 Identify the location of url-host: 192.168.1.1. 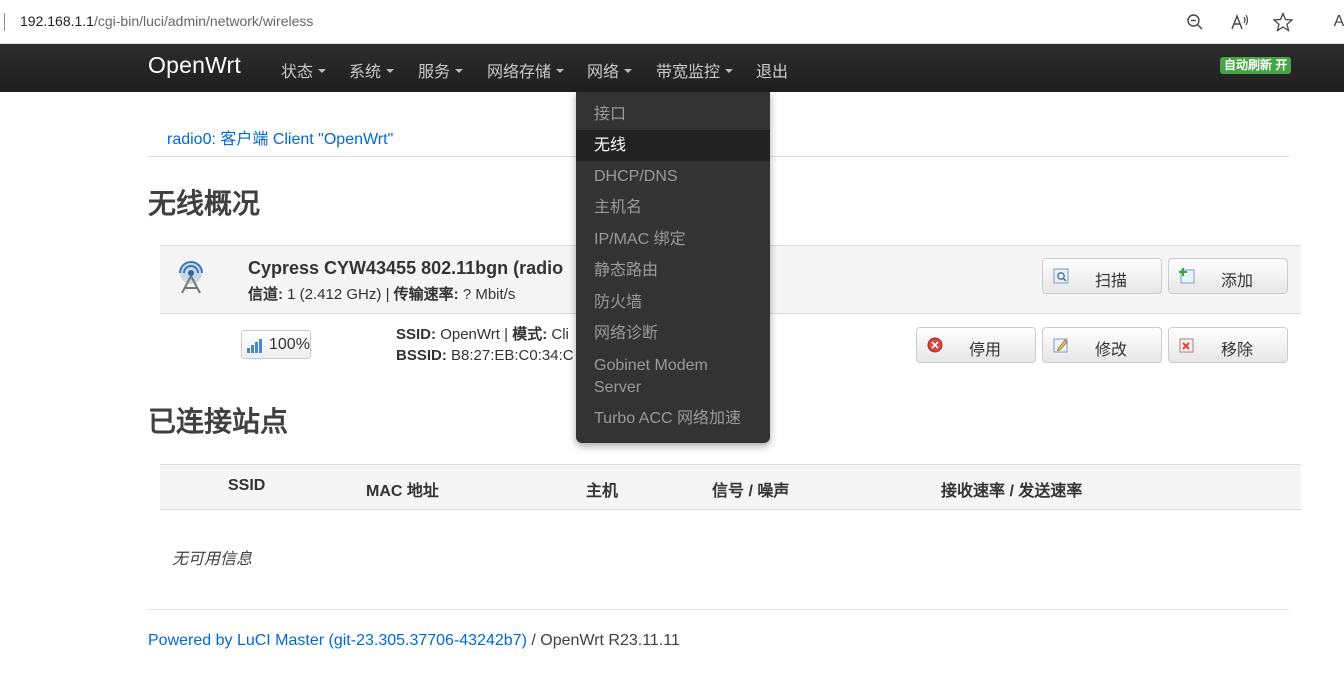
(57, 21).